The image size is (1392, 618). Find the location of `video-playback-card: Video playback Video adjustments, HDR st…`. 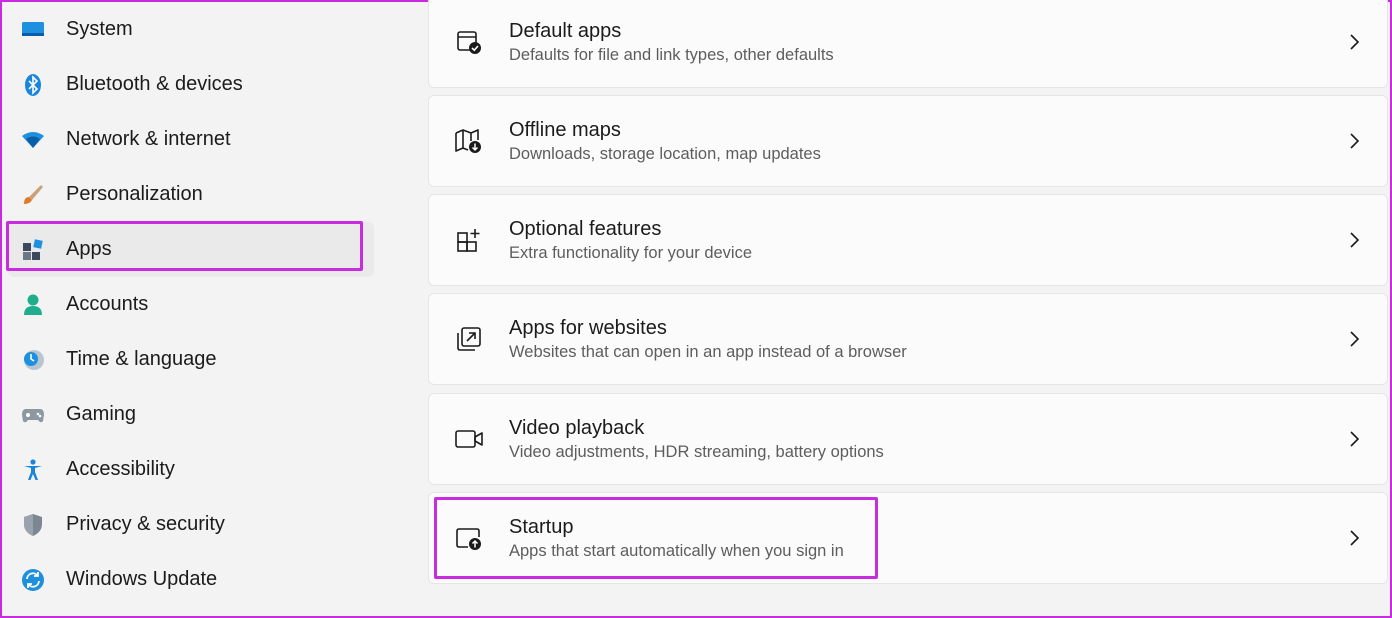

video-playback-card: Video playback Video adjustments, HDR st… is located at coordinates (908, 439).